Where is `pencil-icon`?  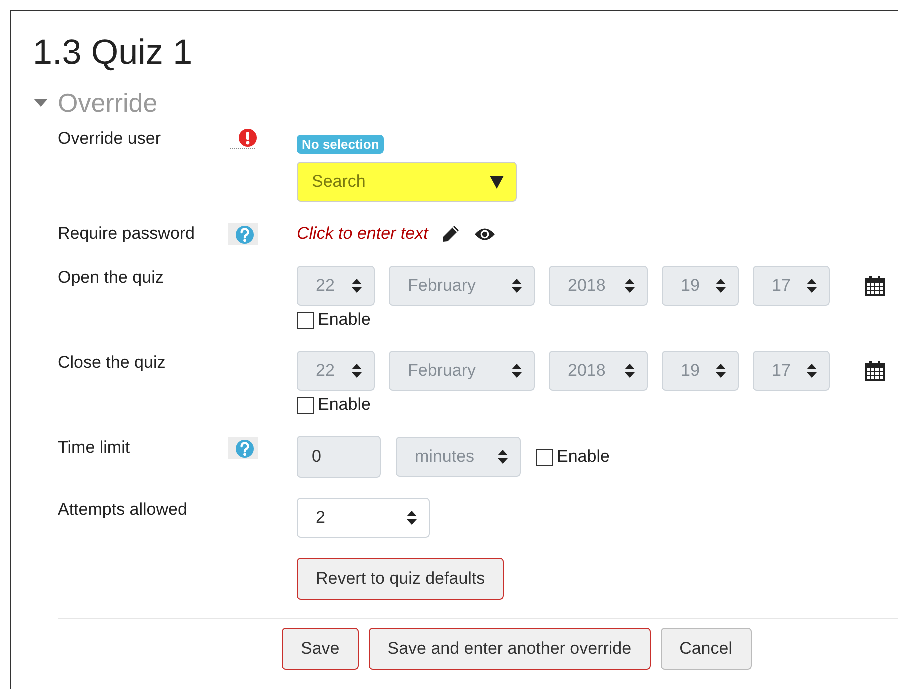
pencil-icon is located at coordinates (451, 234).